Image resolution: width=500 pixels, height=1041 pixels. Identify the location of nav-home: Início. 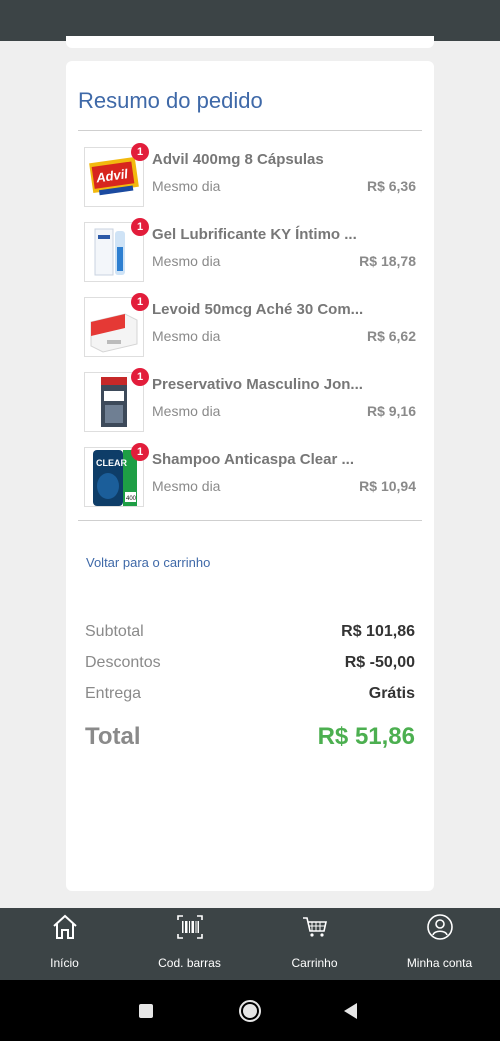
(64, 944).